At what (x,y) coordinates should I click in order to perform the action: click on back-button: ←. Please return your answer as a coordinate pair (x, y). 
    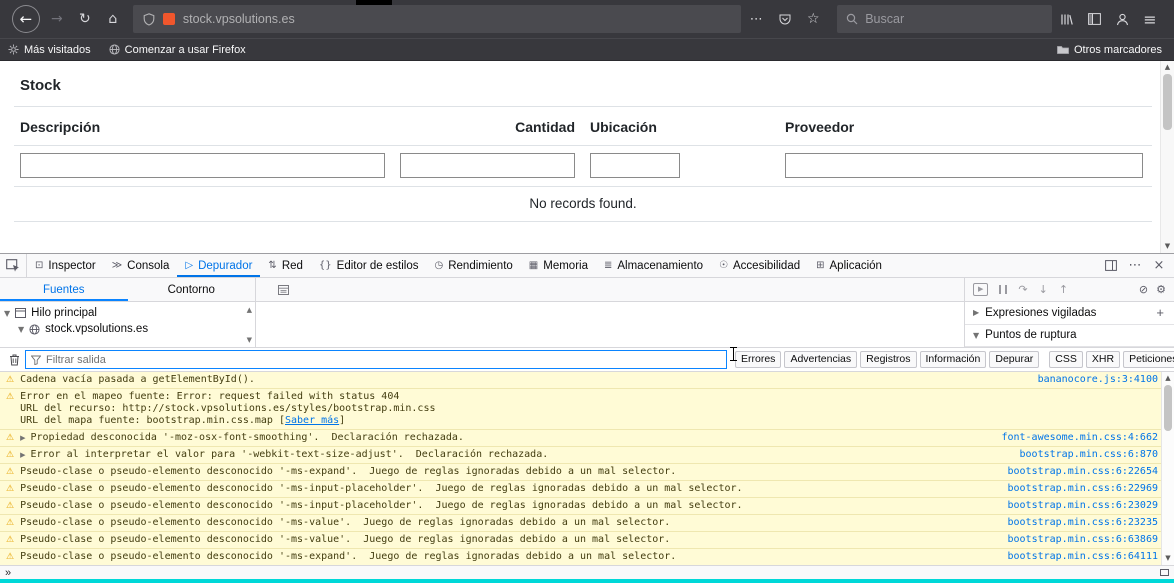
    Looking at the image, I should click on (26, 19).